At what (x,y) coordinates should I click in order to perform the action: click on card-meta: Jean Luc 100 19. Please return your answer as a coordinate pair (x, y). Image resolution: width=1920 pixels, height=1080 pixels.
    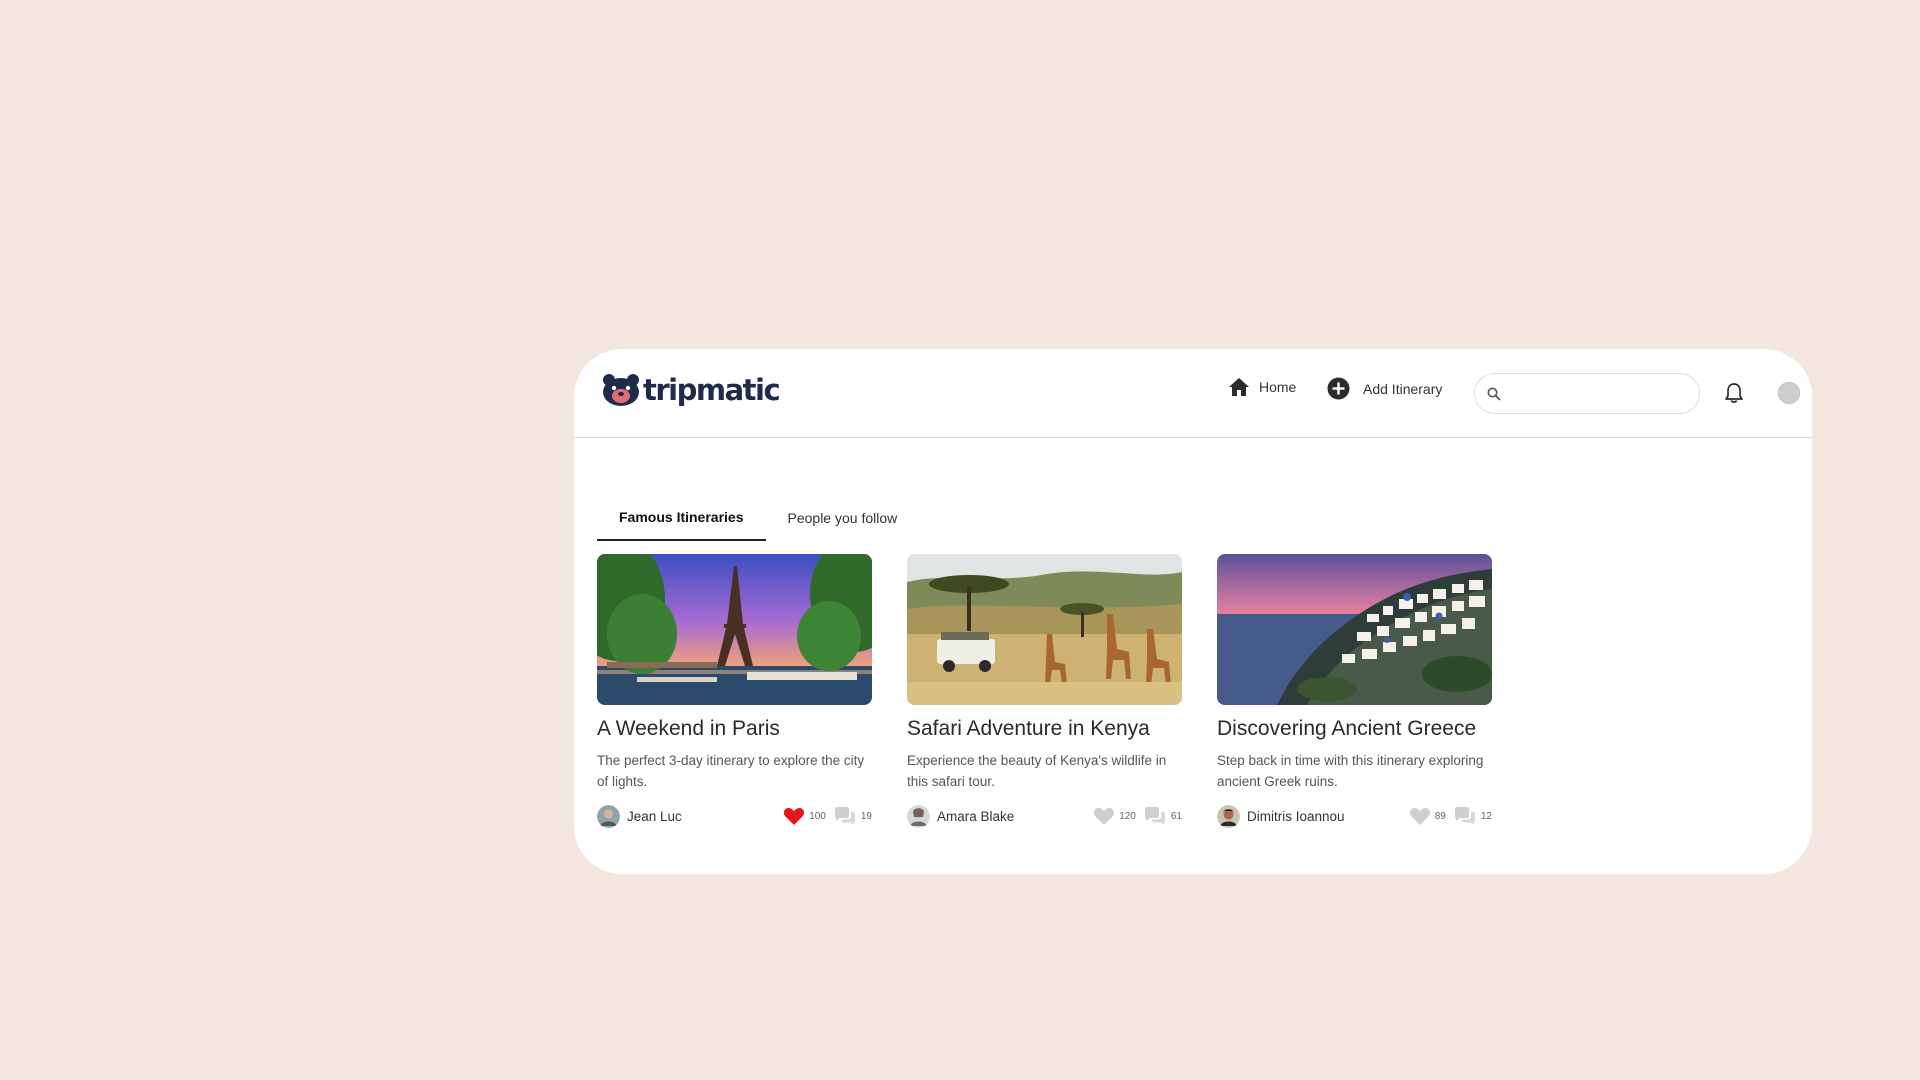
    Looking at the image, I should click on (734, 816).